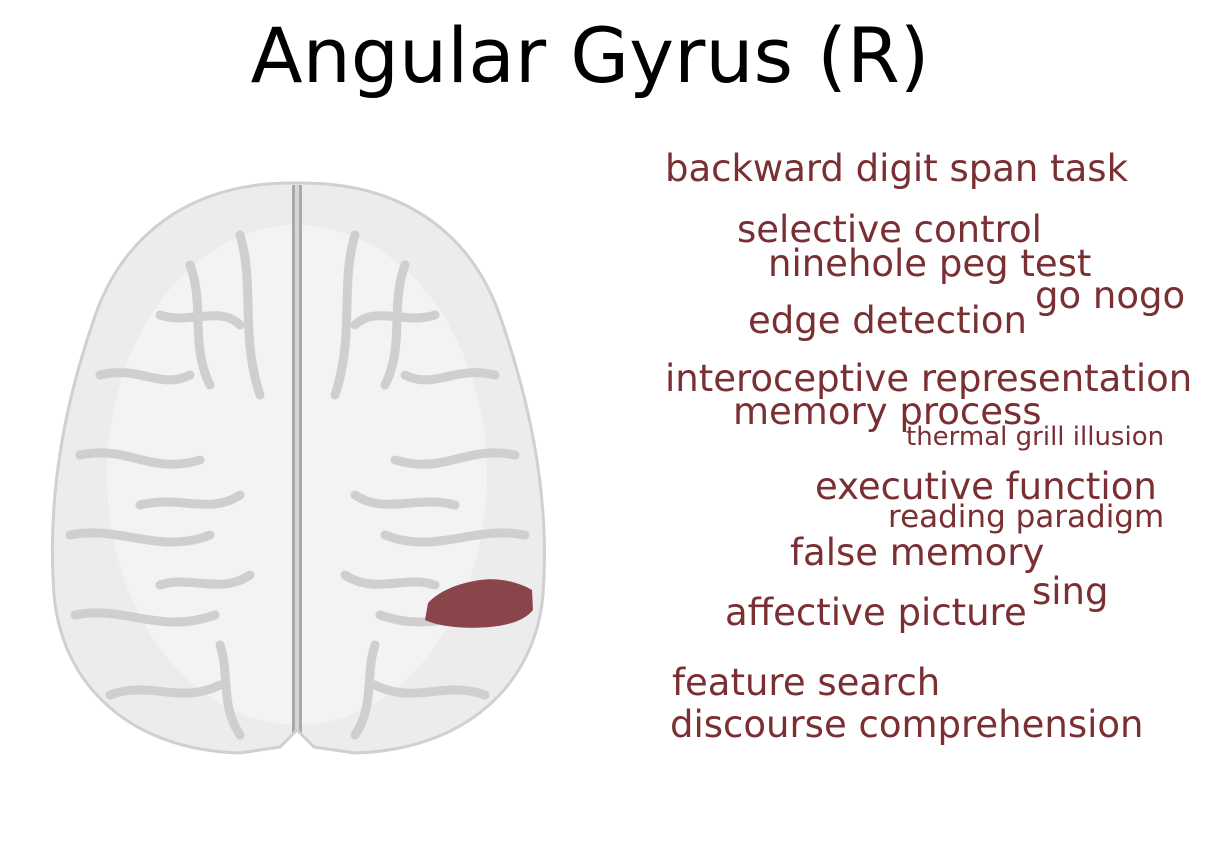 The height and width of the screenshot is (850, 1215). I want to click on figure-title: Angular Gyrus (R), so click(590, 55).